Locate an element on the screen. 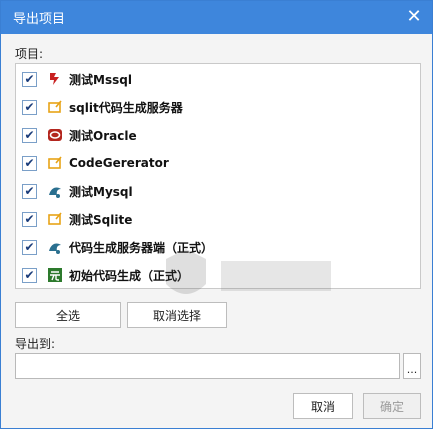 Image resolution: width=435 pixels, height=431 pixels. list-item: ✔ 代码生成服务器端（正式） is located at coordinates (117, 247).